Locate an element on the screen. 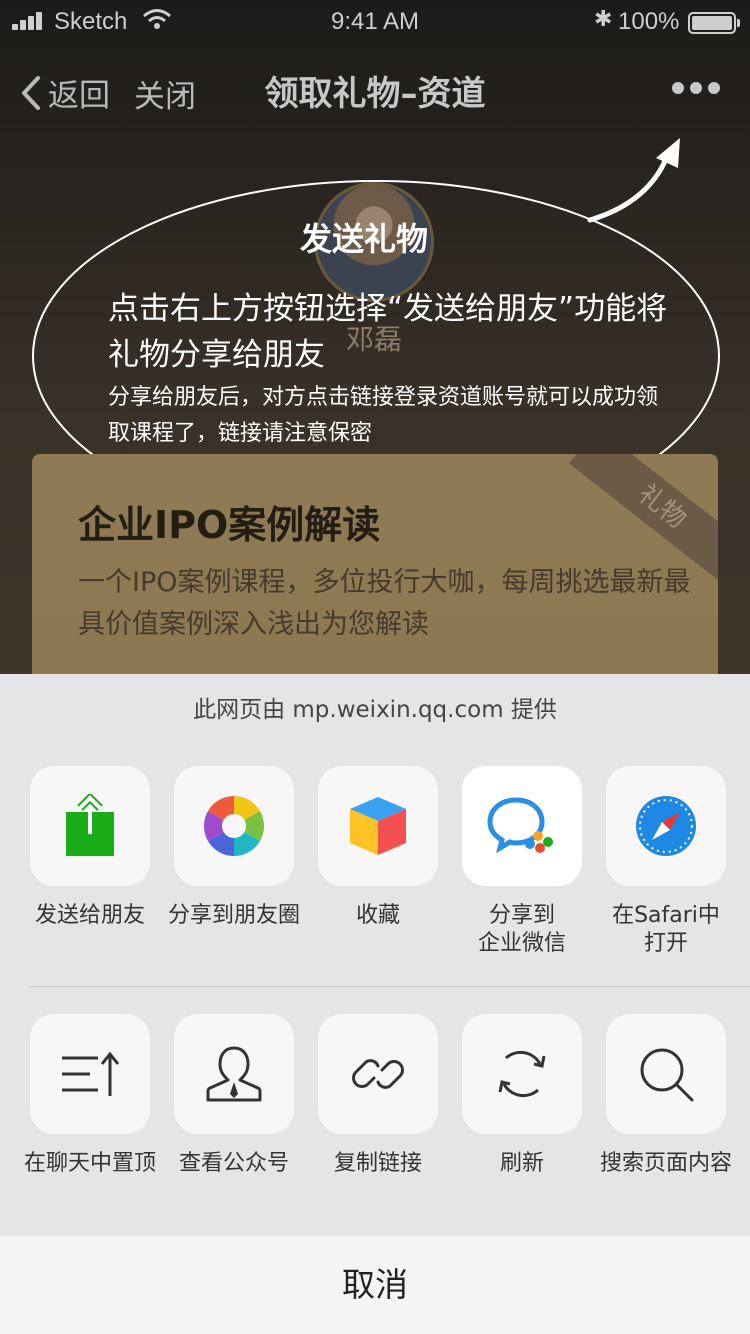  gift-description: 一个IPO案例课程，多位投行大咖，每周挑选最新最具价值案例深入浅出为您解读 is located at coordinates (384, 603).